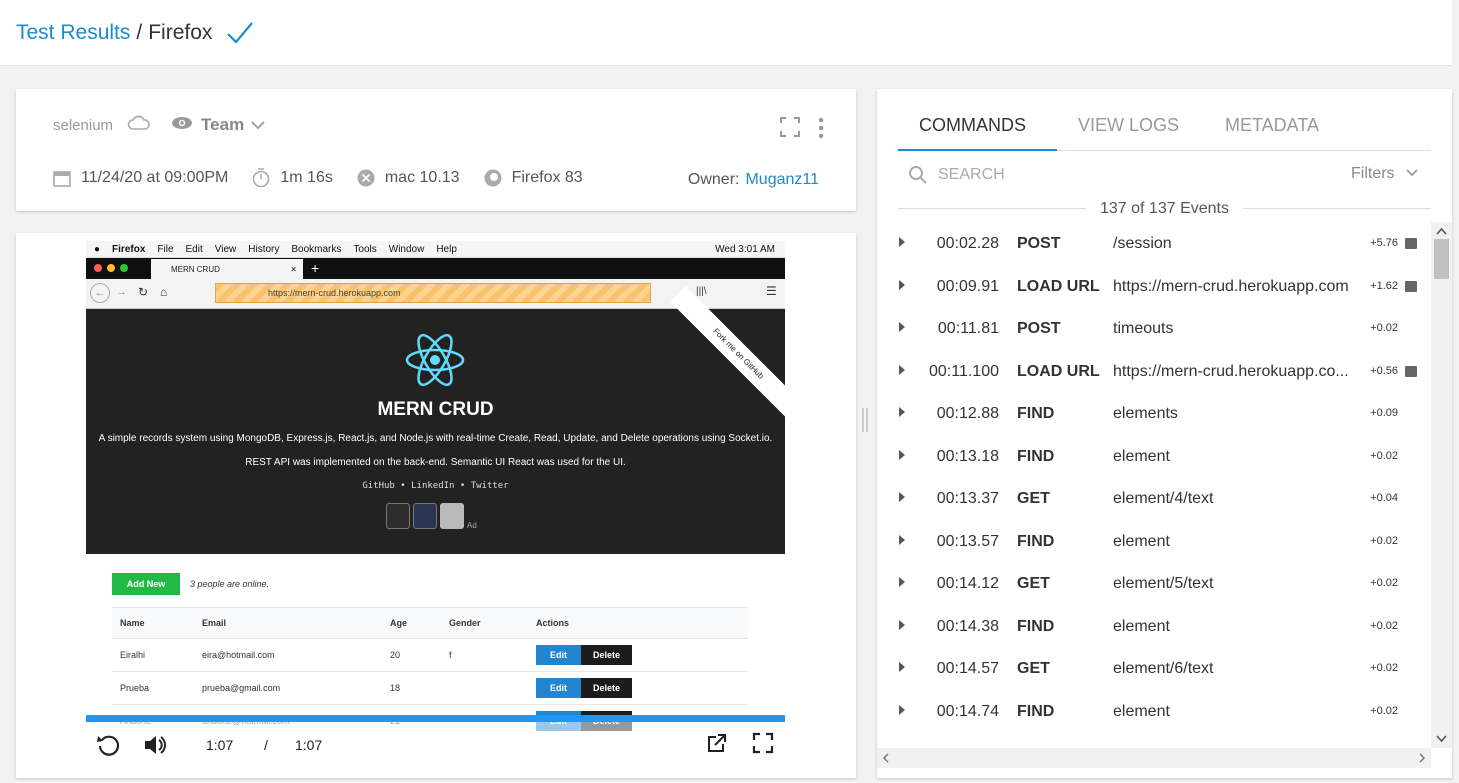  Describe the element at coordinates (309, 745) in the screenshot. I see `total-time: 1:07` at that location.